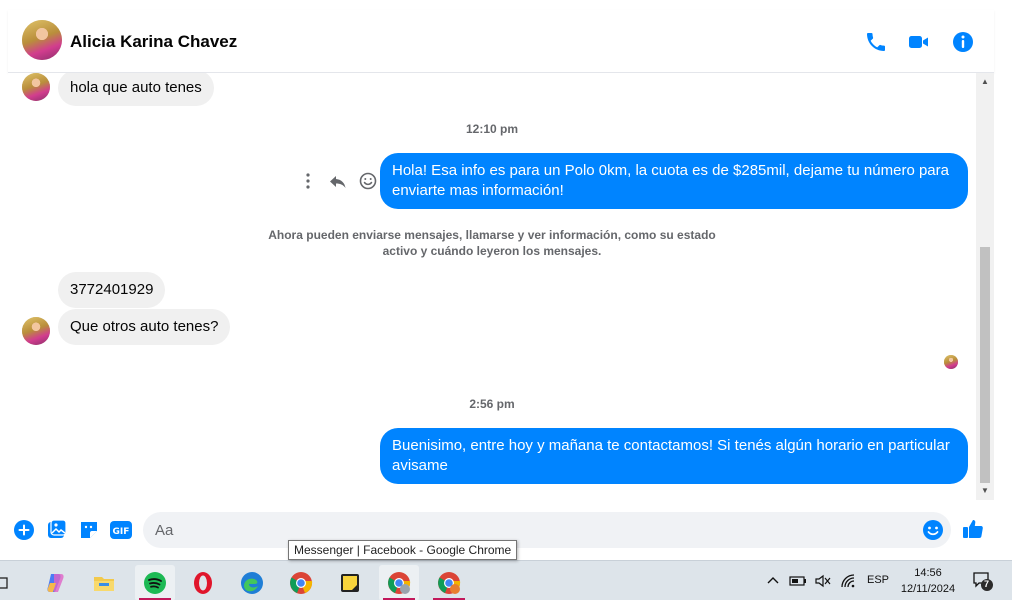 The width and height of the screenshot is (1012, 600). What do you see at coordinates (153, 42) in the screenshot?
I see `contact-name: Alicia Karina Chavez` at bounding box center [153, 42].